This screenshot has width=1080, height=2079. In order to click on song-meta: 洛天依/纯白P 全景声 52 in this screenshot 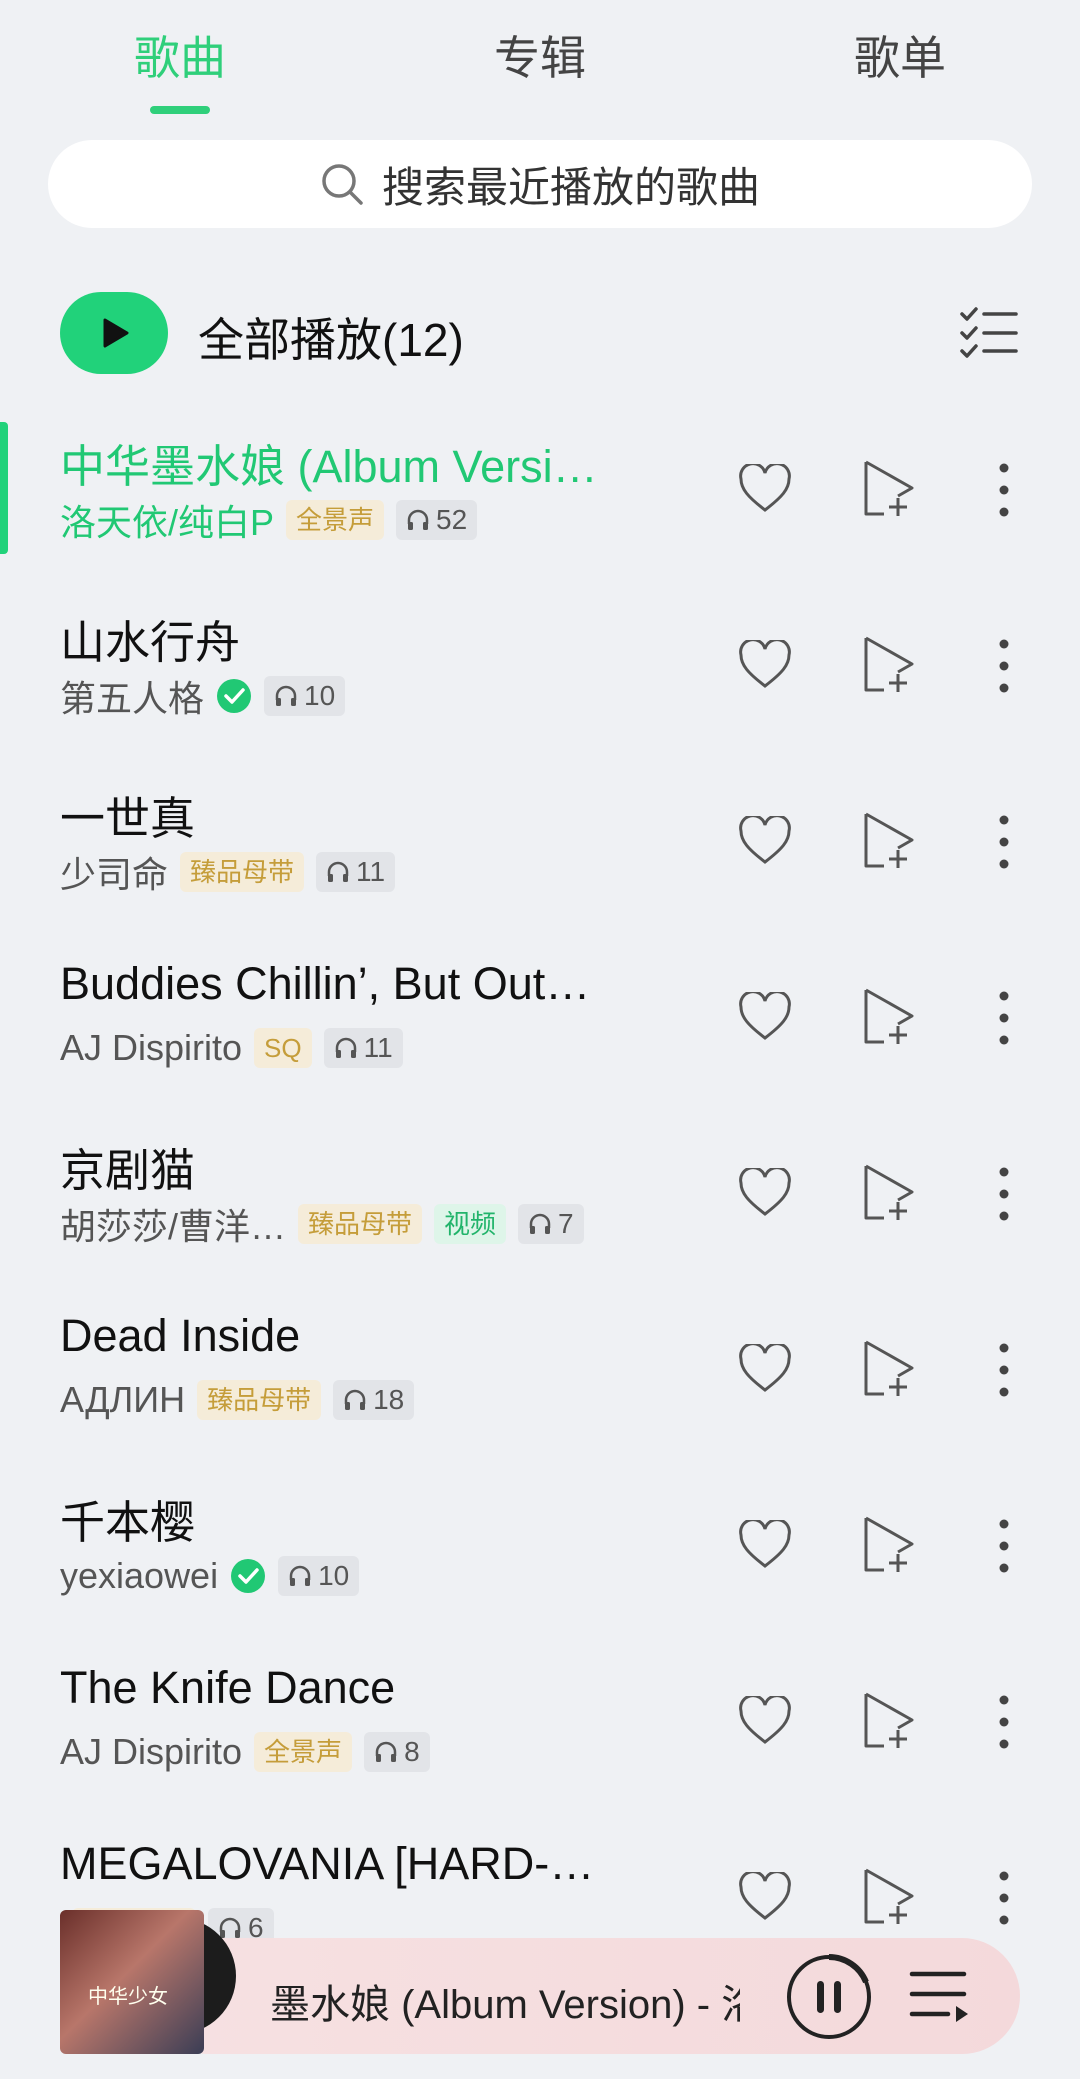, I will do `click(269, 520)`.